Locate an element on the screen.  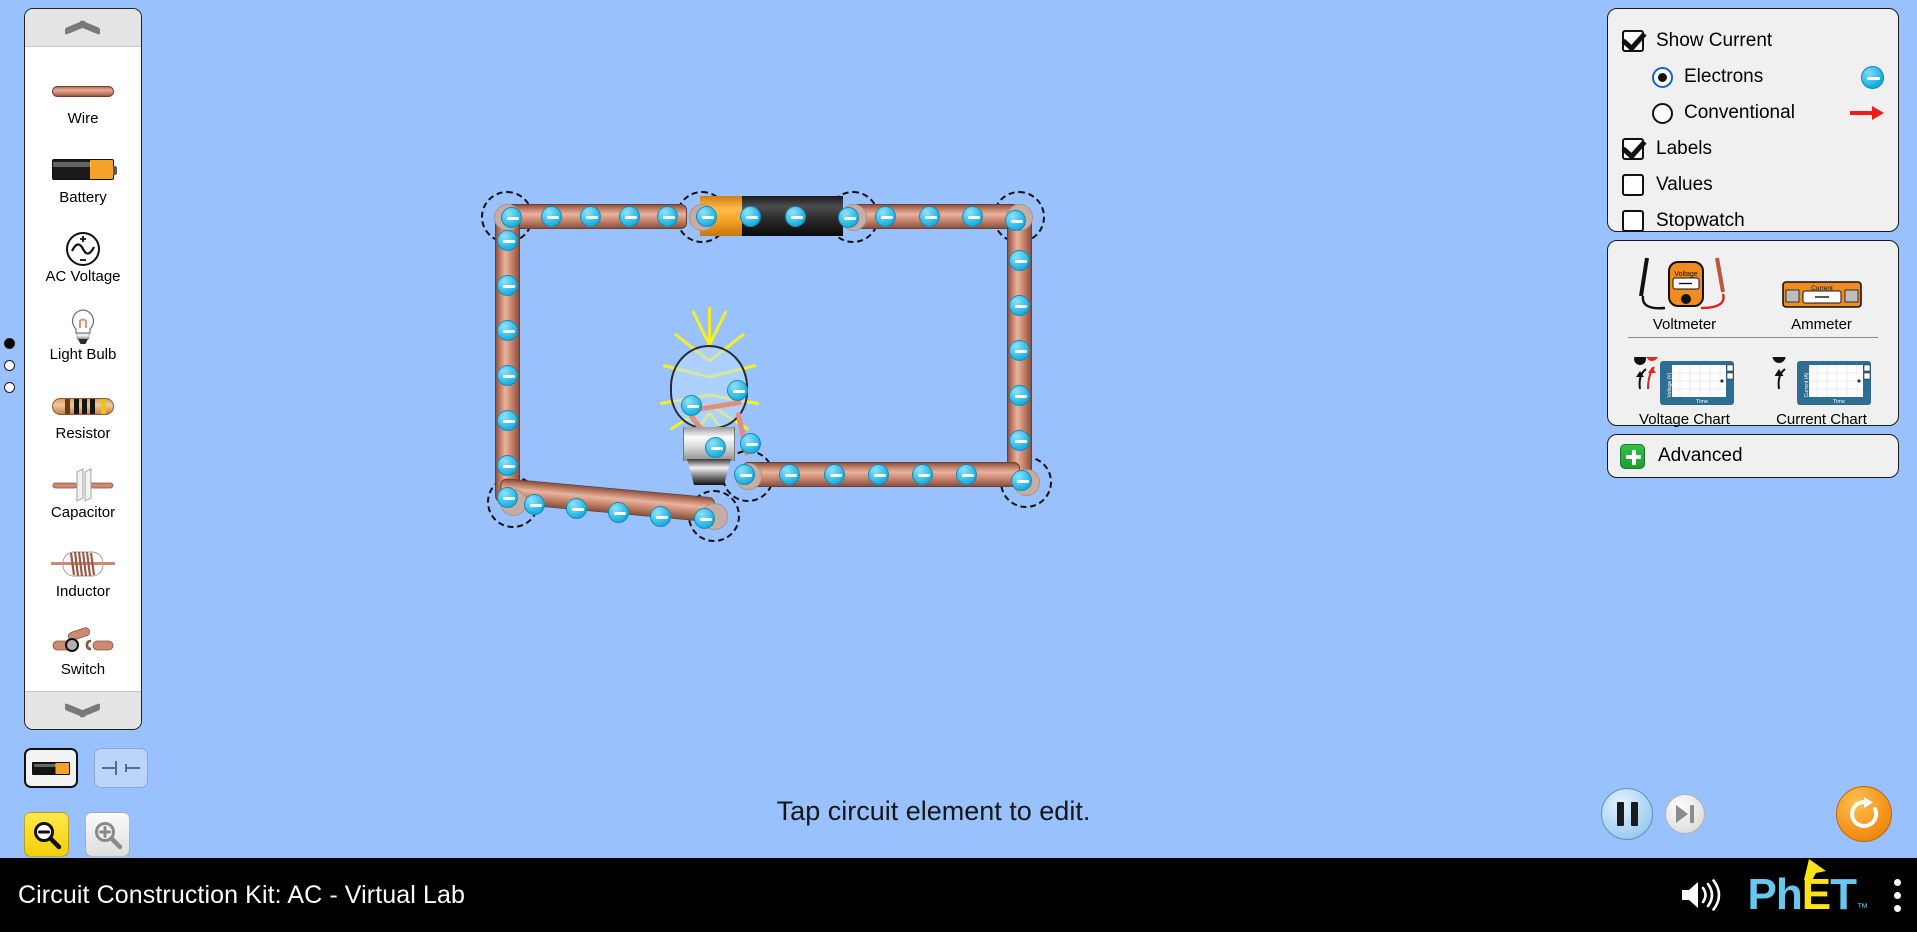
voltage-chart-label: Voltage Chart is located at coordinates (1684, 419).